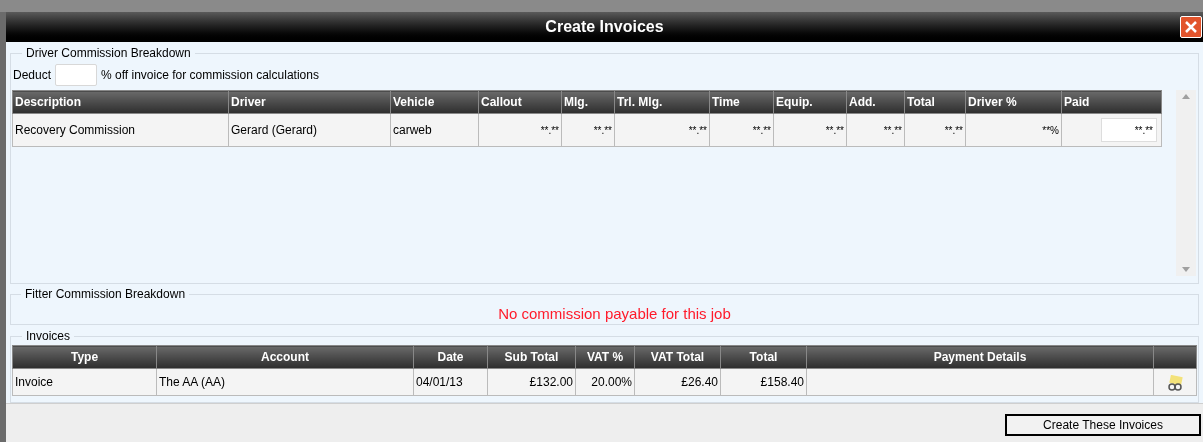 Image resolution: width=1203 pixels, height=442 pixels. I want to click on column-header: Description, so click(120, 102).